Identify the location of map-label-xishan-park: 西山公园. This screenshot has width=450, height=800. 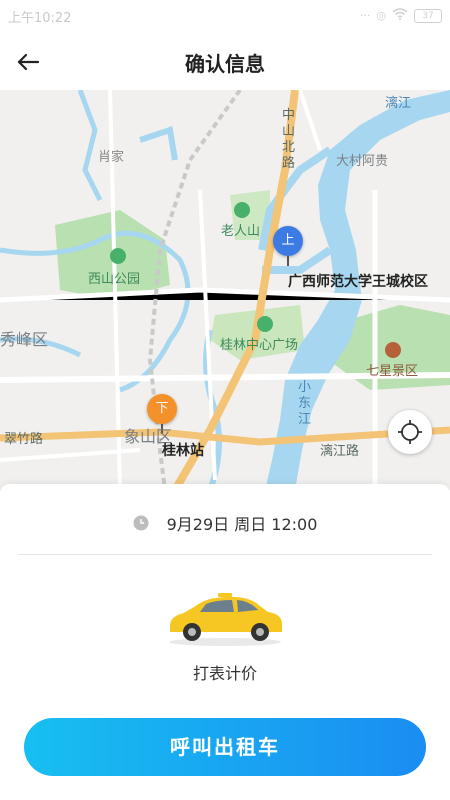
(114, 279).